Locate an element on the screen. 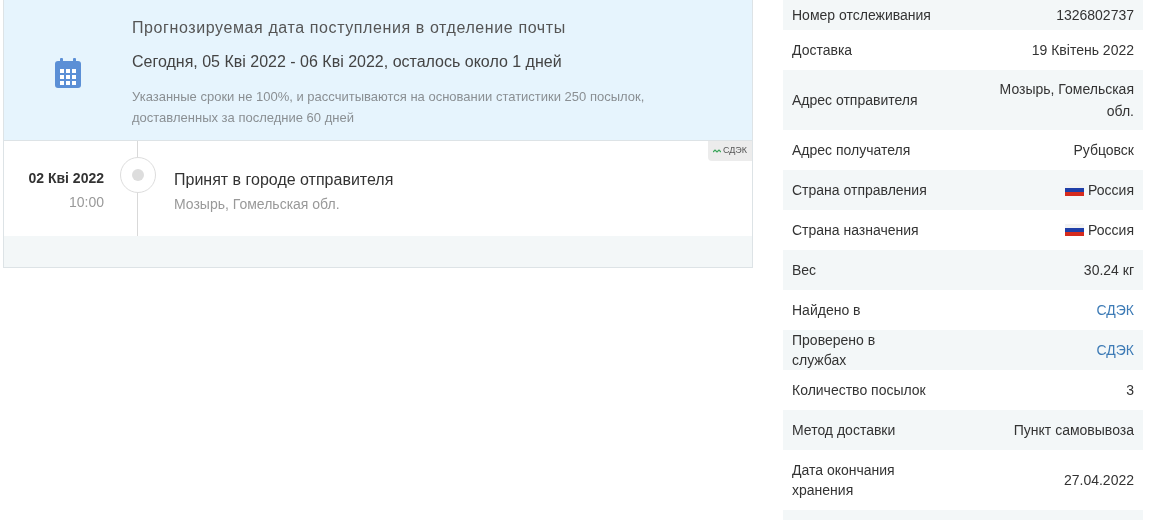 The width and height of the screenshot is (1149, 523). event-status: Принят в городе отправителя is located at coordinates (284, 180).